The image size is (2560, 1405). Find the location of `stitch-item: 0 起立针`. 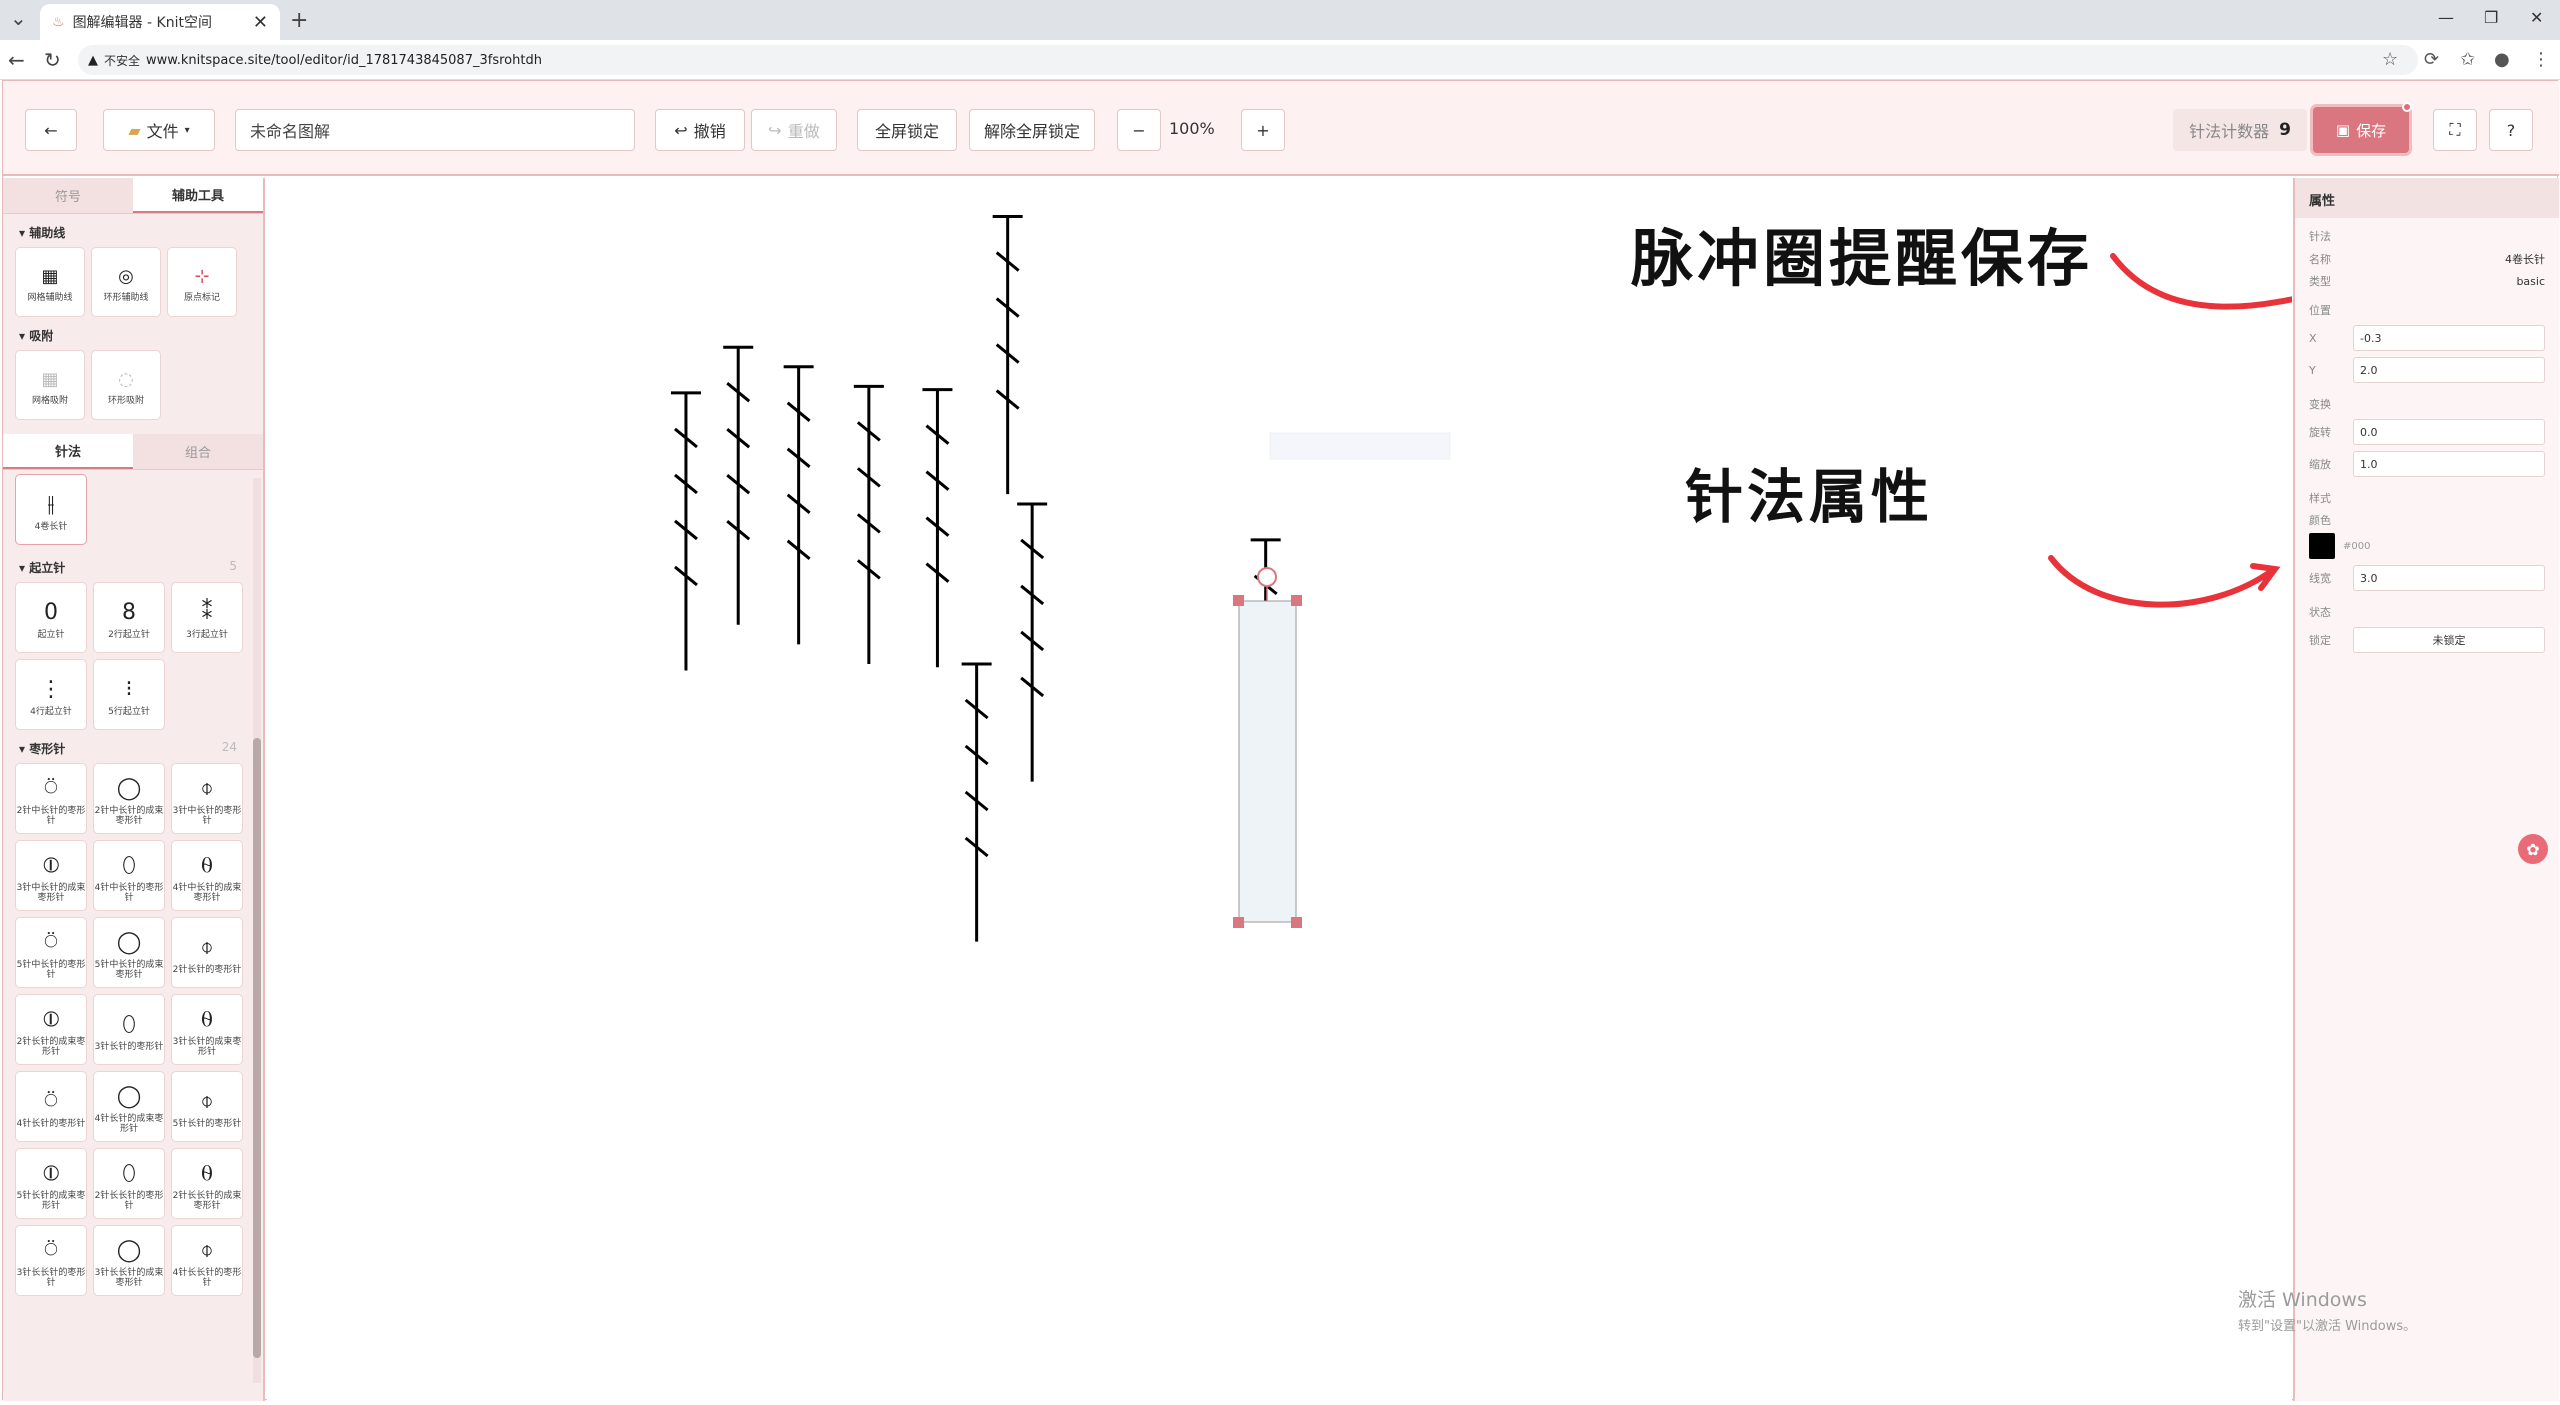

stitch-item: 0 起立针 is located at coordinates (51, 617).